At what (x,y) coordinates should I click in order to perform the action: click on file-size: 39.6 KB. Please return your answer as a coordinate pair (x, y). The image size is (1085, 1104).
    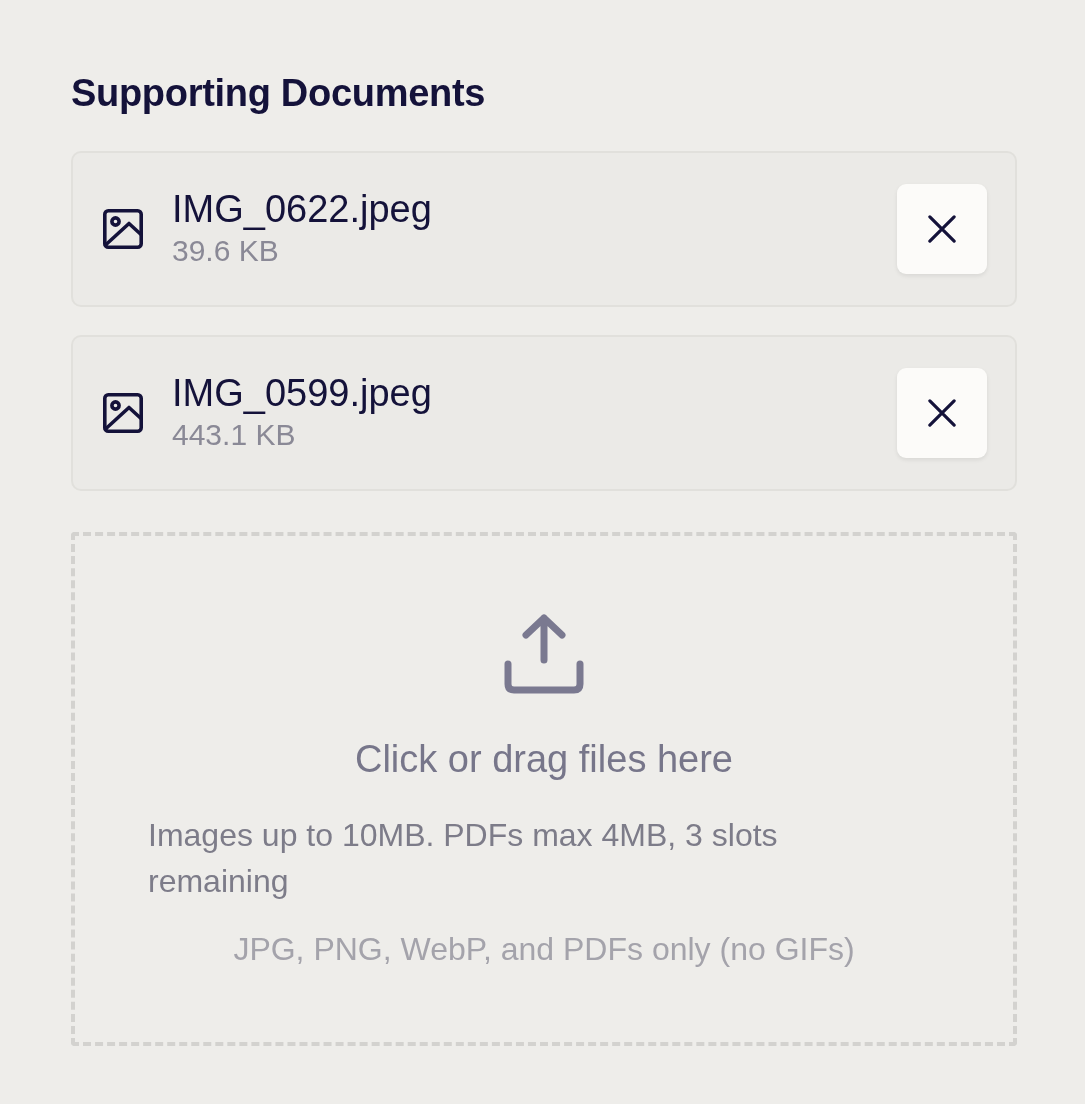
    Looking at the image, I should click on (226, 251).